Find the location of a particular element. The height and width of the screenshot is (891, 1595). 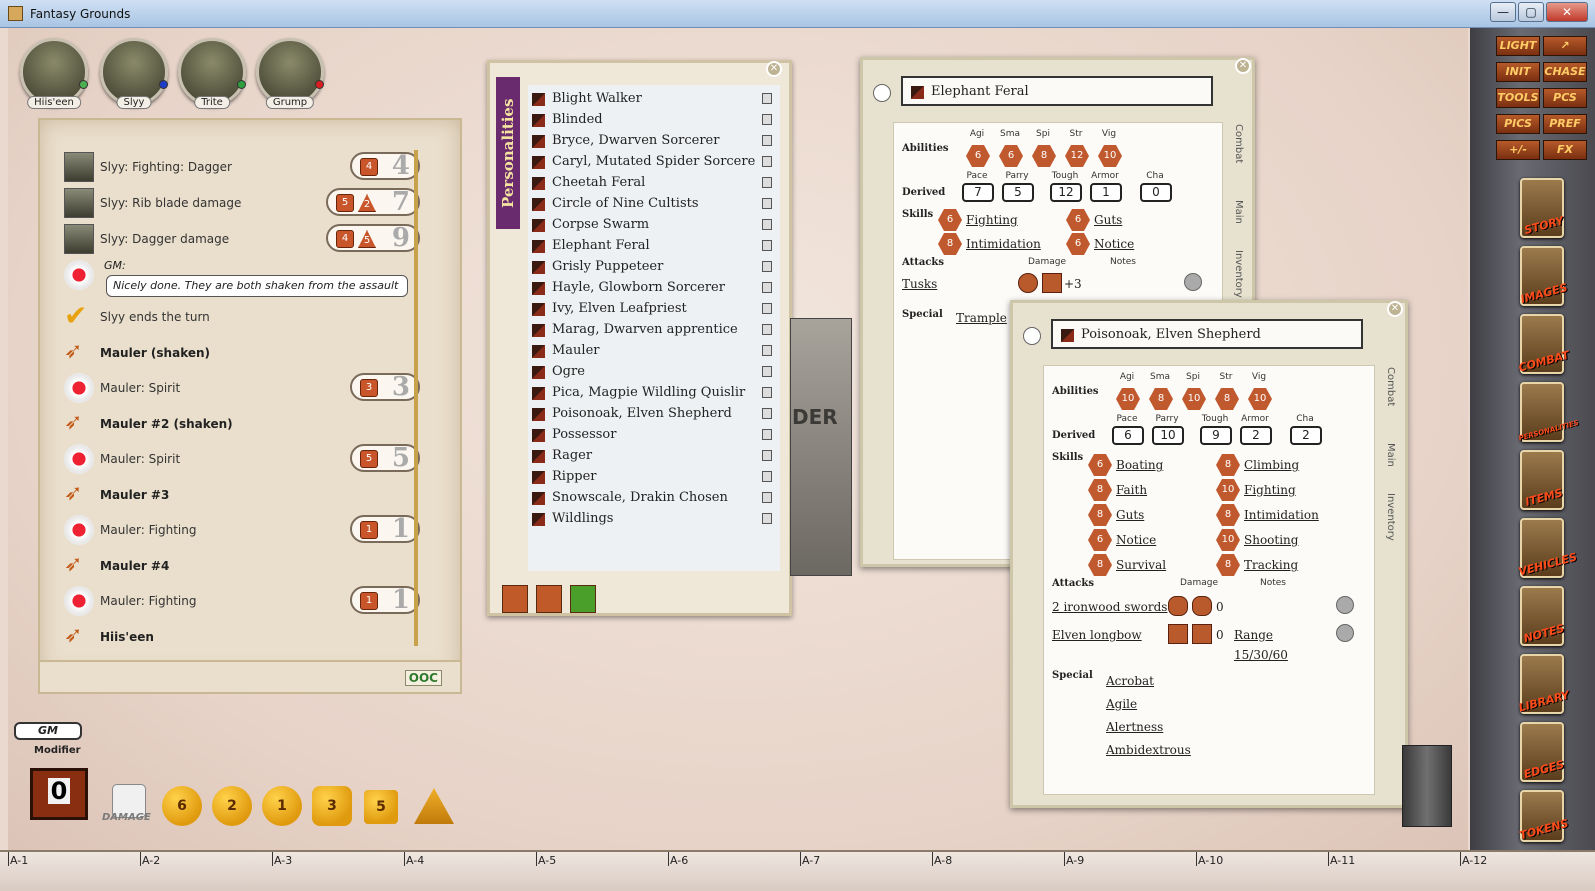

filter-button-all is located at coordinates (583, 599).